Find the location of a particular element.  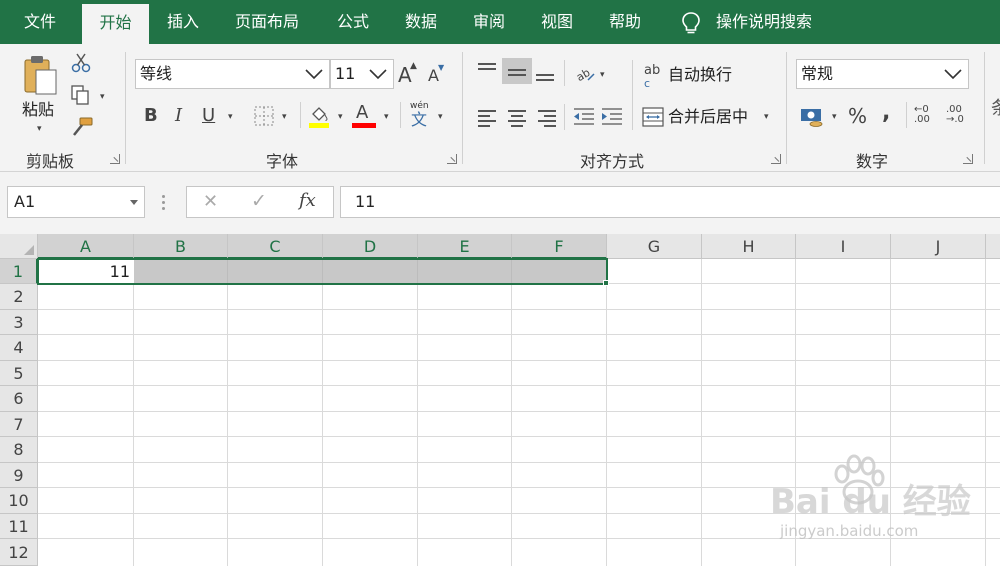

tell-me-search: 操作说明搜索 is located at coordinates (764, 22).